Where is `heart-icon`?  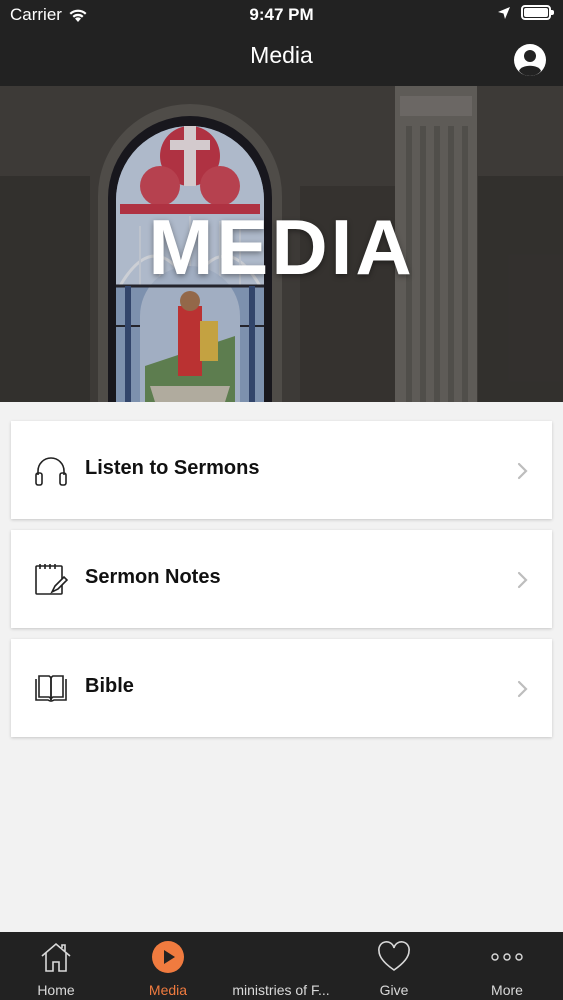
heart-icon is located at coordinates (394, 956).